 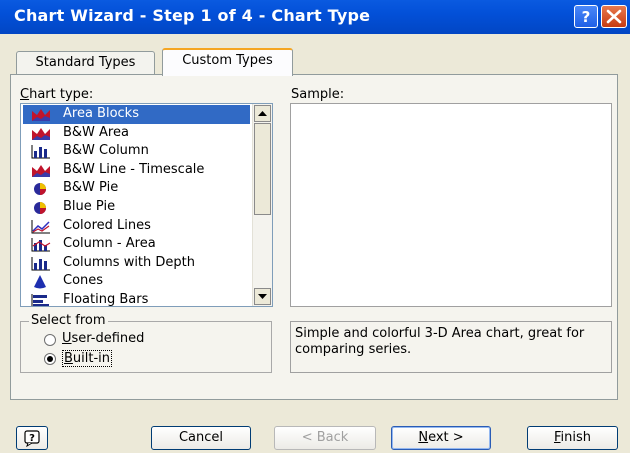 I want to click on help-button: ?, so click(x=586, y=16).